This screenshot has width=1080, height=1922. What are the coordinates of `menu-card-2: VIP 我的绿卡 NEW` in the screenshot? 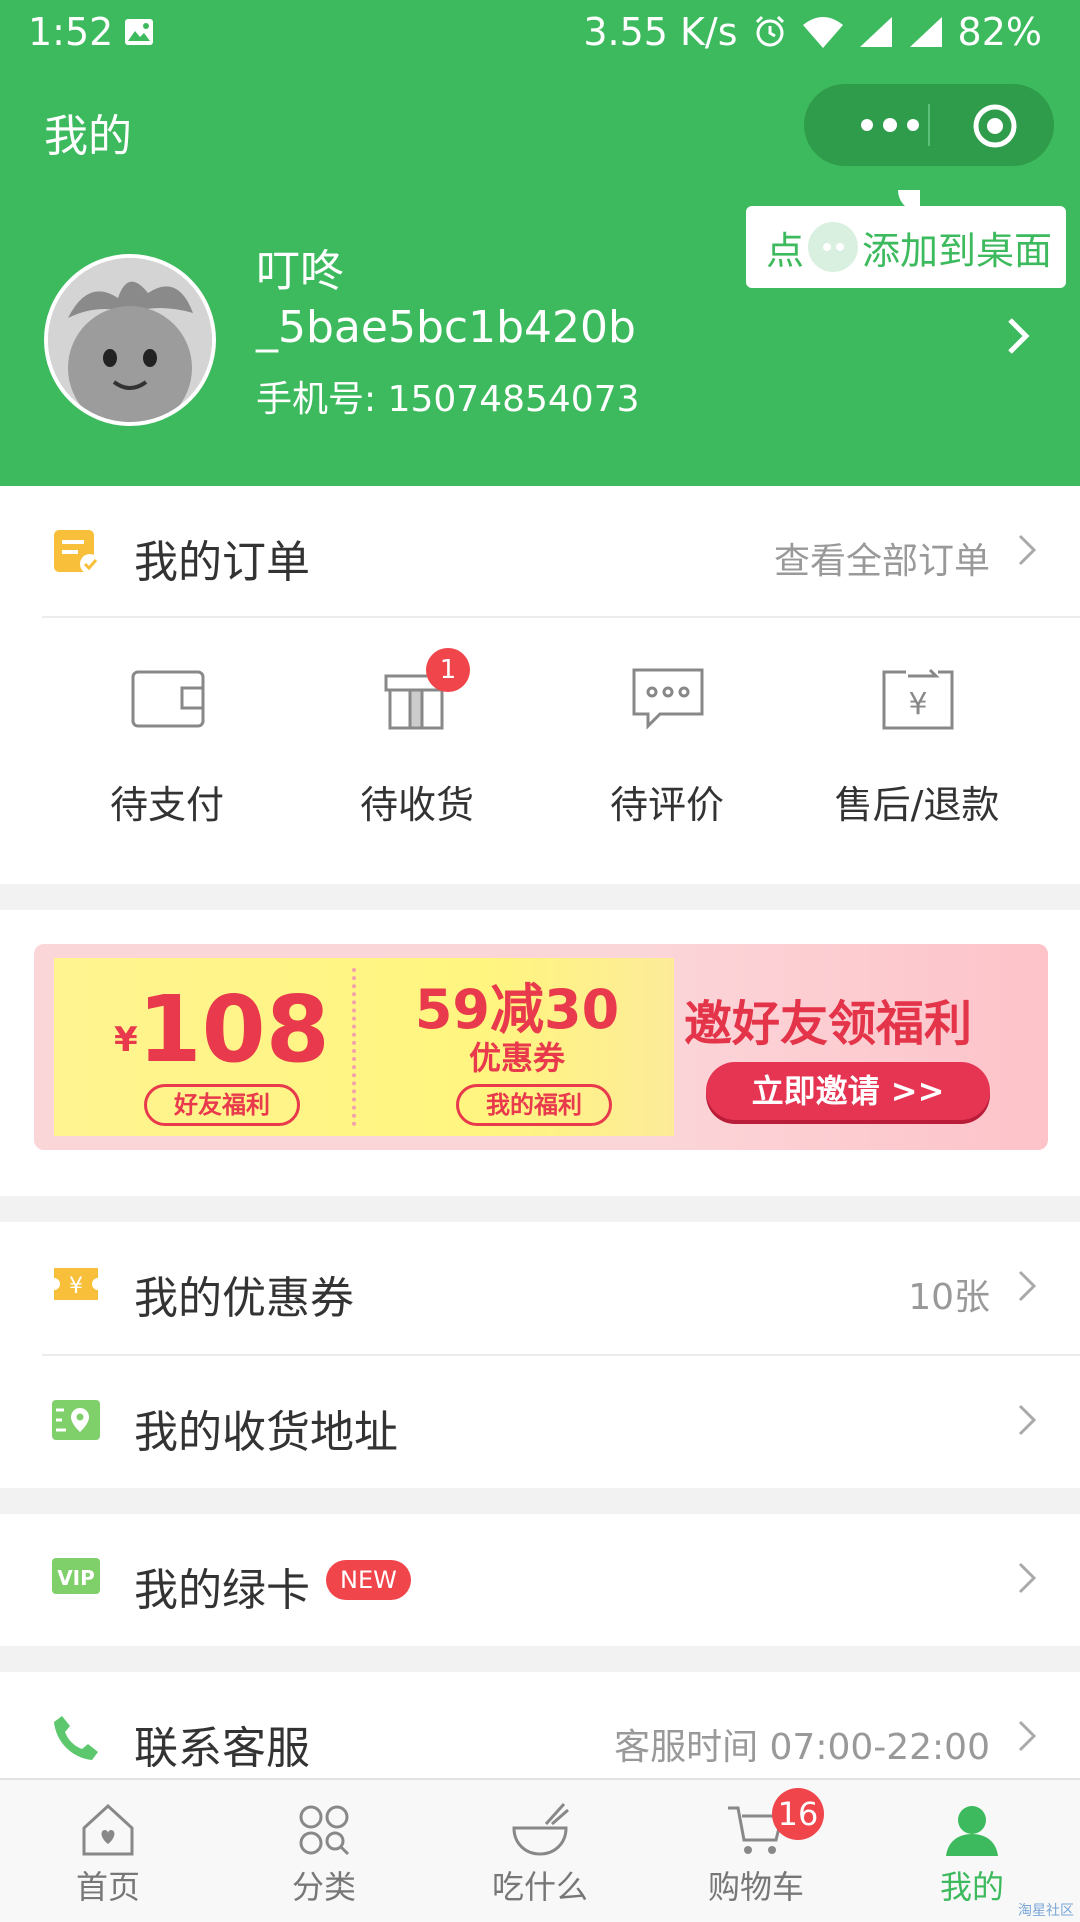 It's located at (540, 1580).